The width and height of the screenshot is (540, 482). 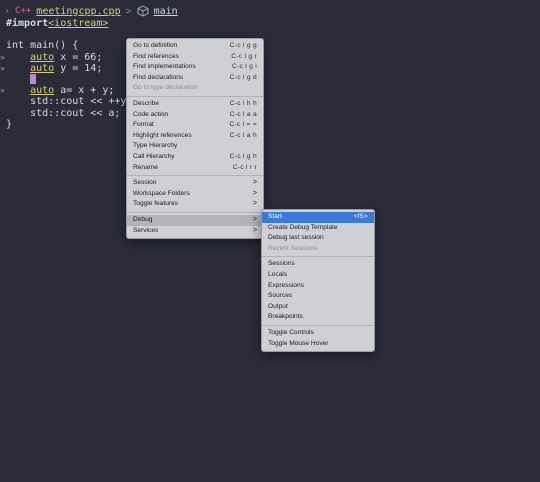 What do you see at coordinates (78, 23) in the screenshot?
I see `include-header: <iostream>` at bounding box center [78, 23].